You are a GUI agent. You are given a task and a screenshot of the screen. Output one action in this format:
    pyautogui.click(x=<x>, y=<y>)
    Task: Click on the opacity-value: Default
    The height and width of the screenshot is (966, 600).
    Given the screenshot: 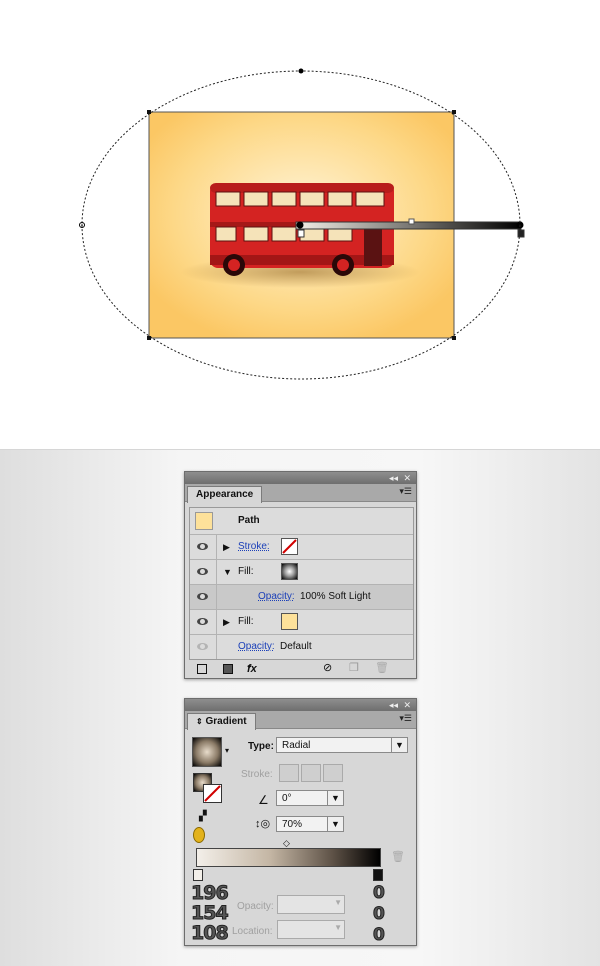 What is the action you would take?
    pyautogui.click(x=296, y=646)
    